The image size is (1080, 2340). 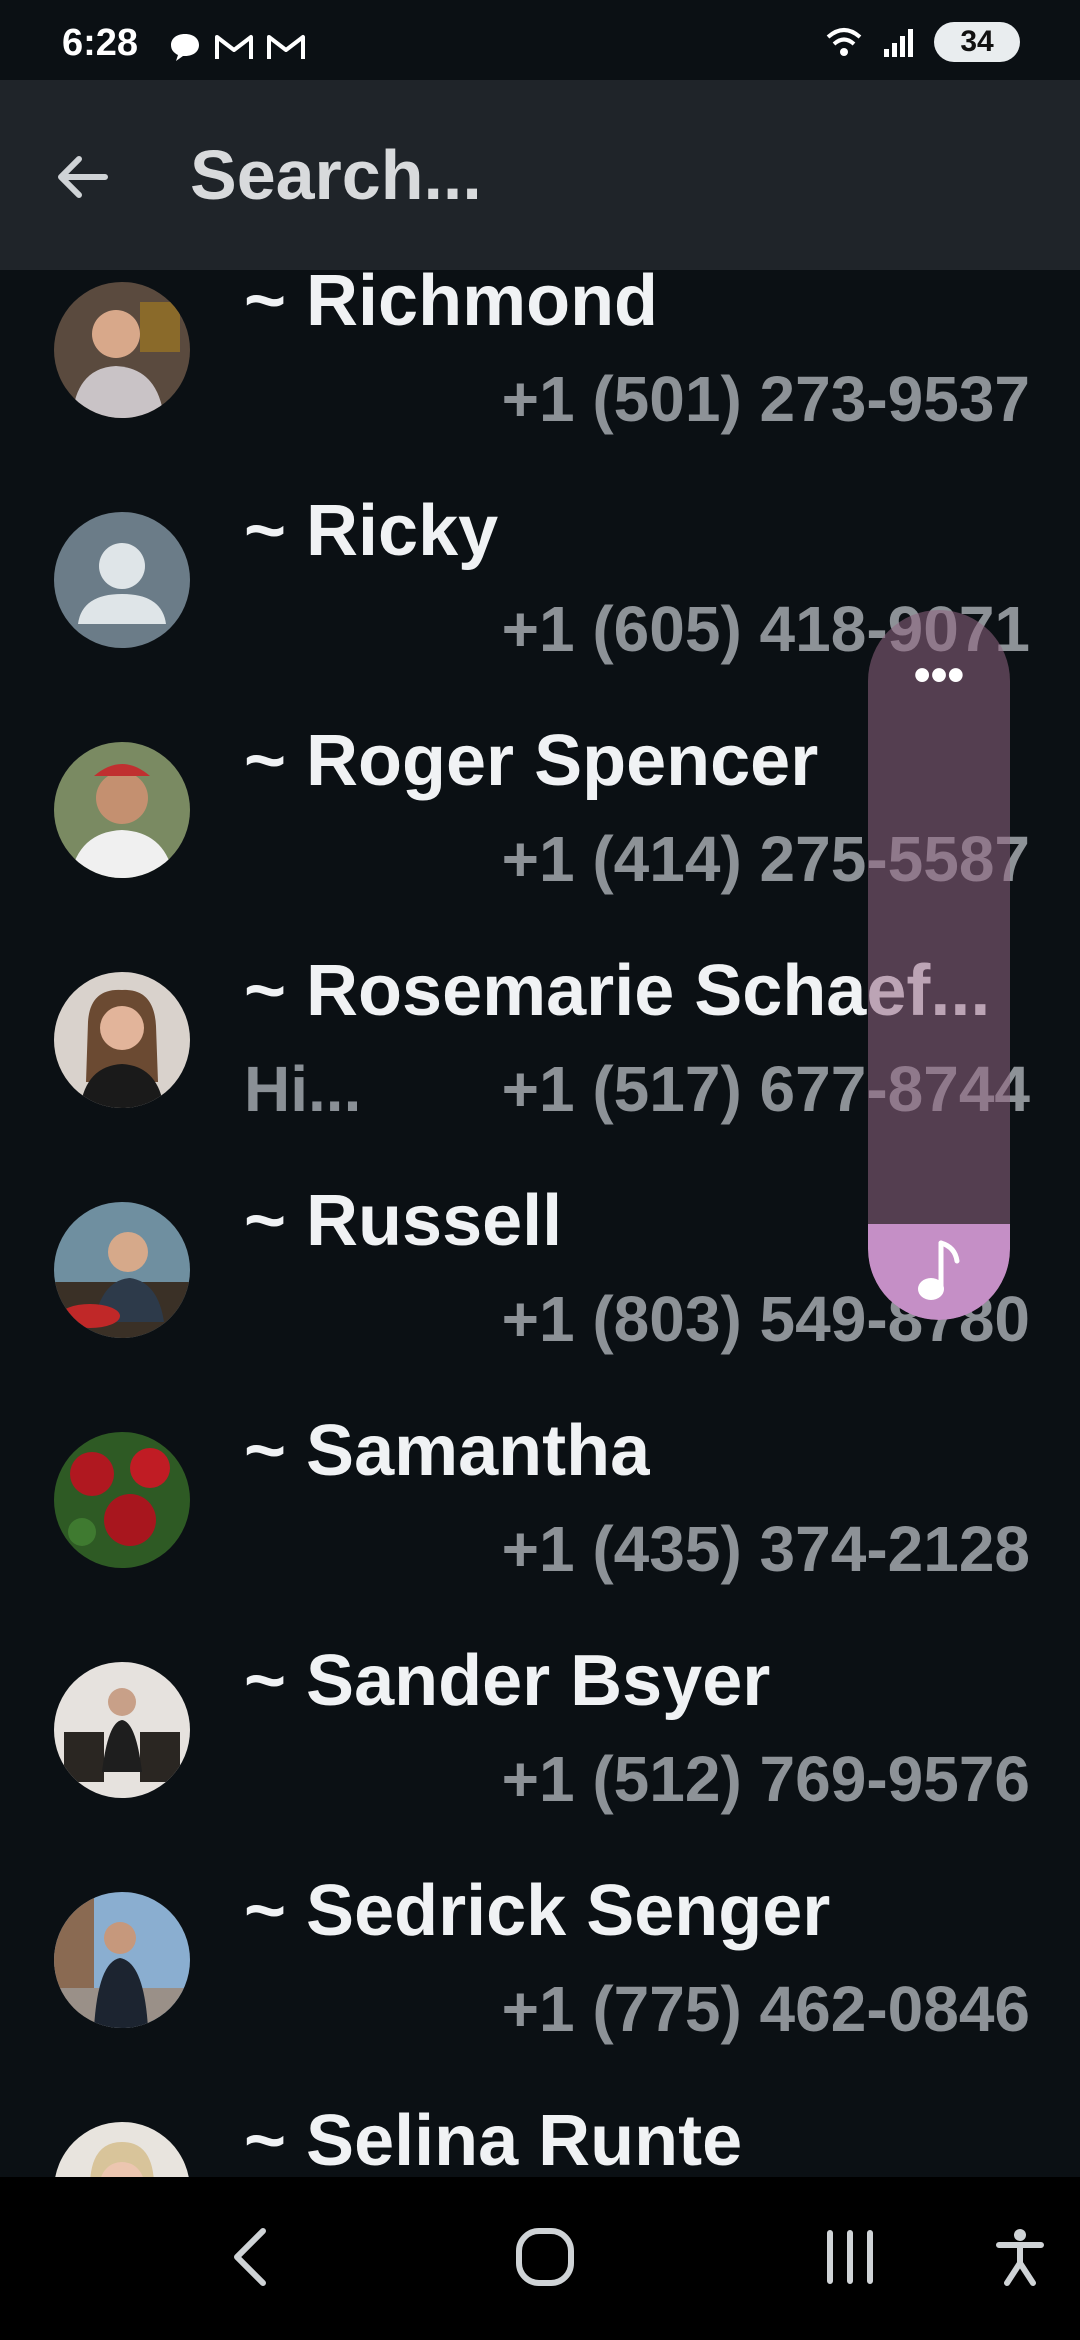 What do you see at coordinates (403, 1221) in the screenshot?
I see `contact-name: ~ Russell` at bounding box center [403, 1221].